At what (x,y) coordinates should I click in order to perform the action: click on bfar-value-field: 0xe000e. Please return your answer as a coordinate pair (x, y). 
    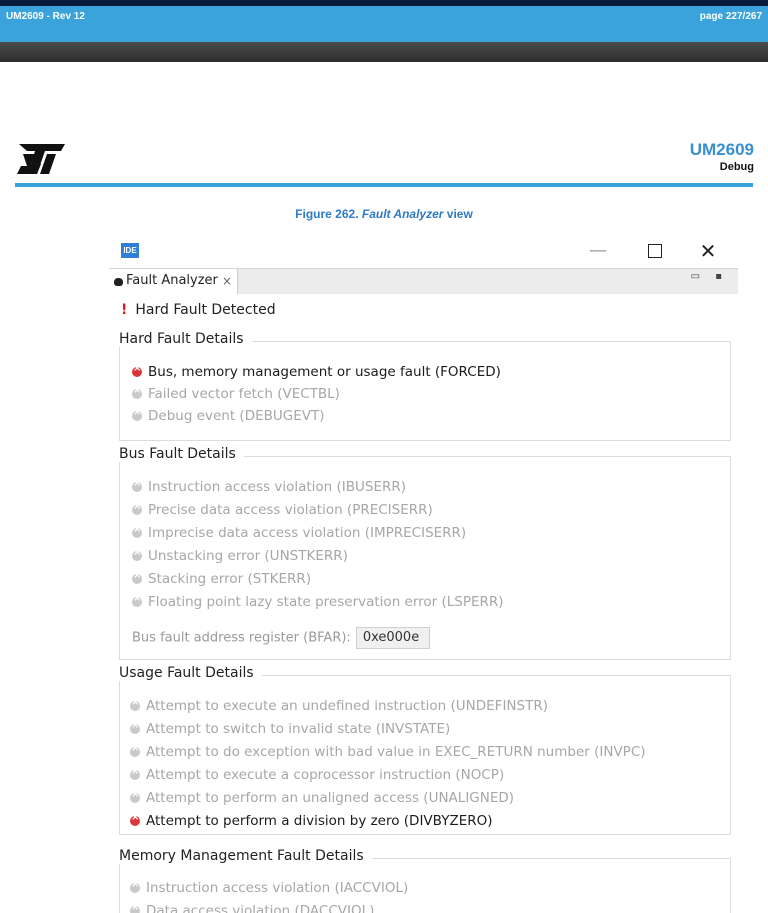
    Looking at the image, I should click on (392, 638).